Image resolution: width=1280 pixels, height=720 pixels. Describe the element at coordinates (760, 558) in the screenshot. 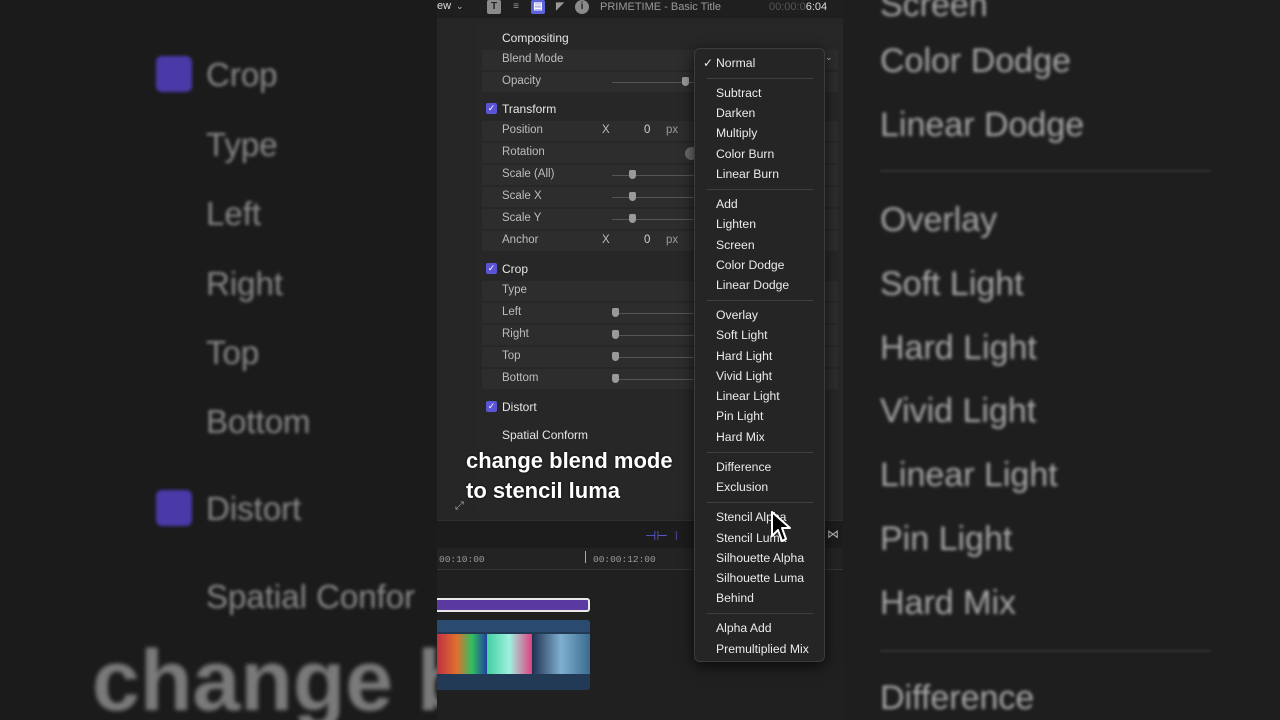

I see `menu-item-silhouette-alpha: Silhouette Alpha` at that location.